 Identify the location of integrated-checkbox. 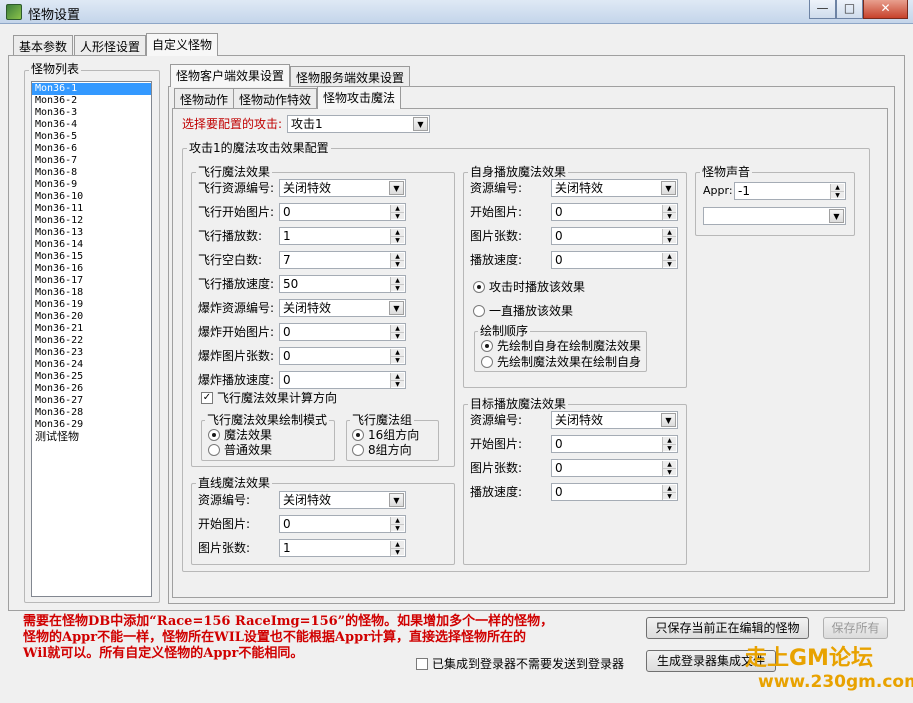
(422, 664).